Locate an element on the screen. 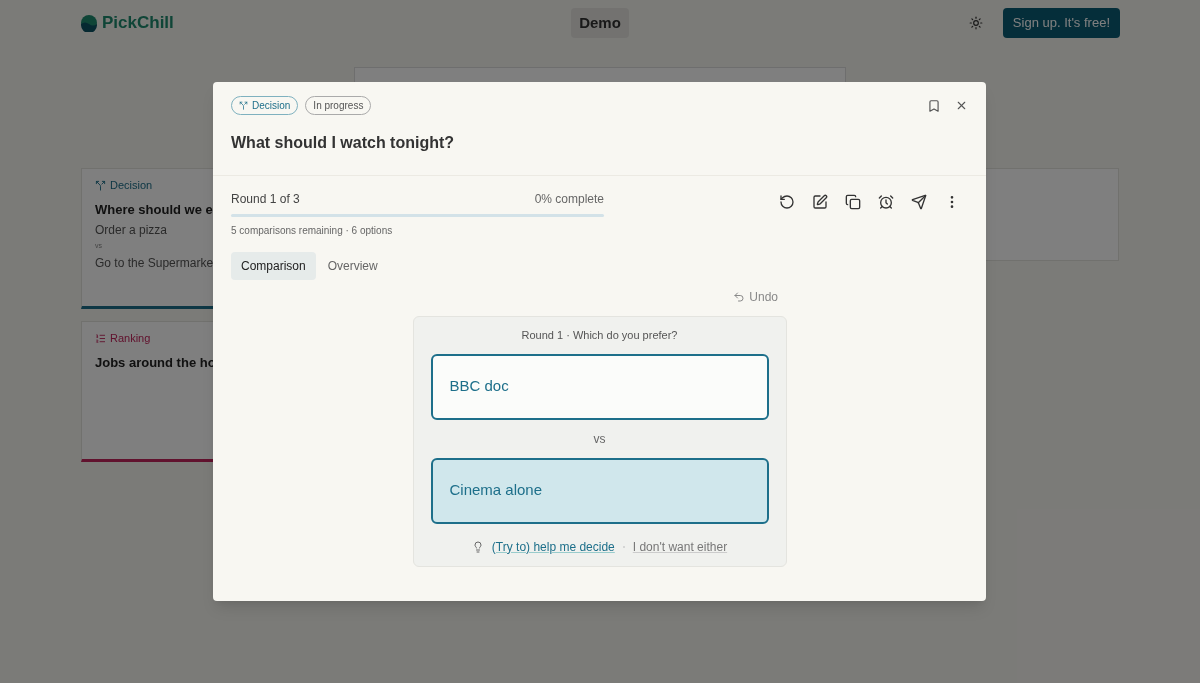 The height and width of the screenshot is (683, 1200). copy-icon is located at coordinates (853, 202).